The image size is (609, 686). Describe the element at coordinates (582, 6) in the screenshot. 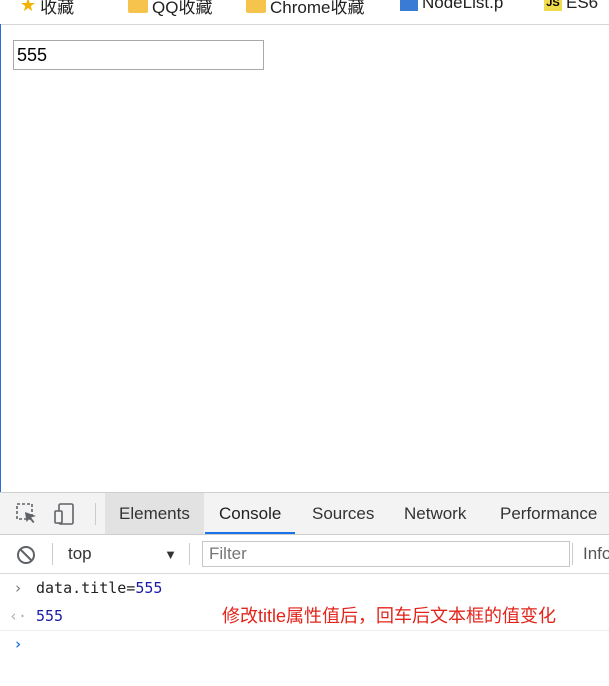

I see `bookmark-label: ES6` at that location.